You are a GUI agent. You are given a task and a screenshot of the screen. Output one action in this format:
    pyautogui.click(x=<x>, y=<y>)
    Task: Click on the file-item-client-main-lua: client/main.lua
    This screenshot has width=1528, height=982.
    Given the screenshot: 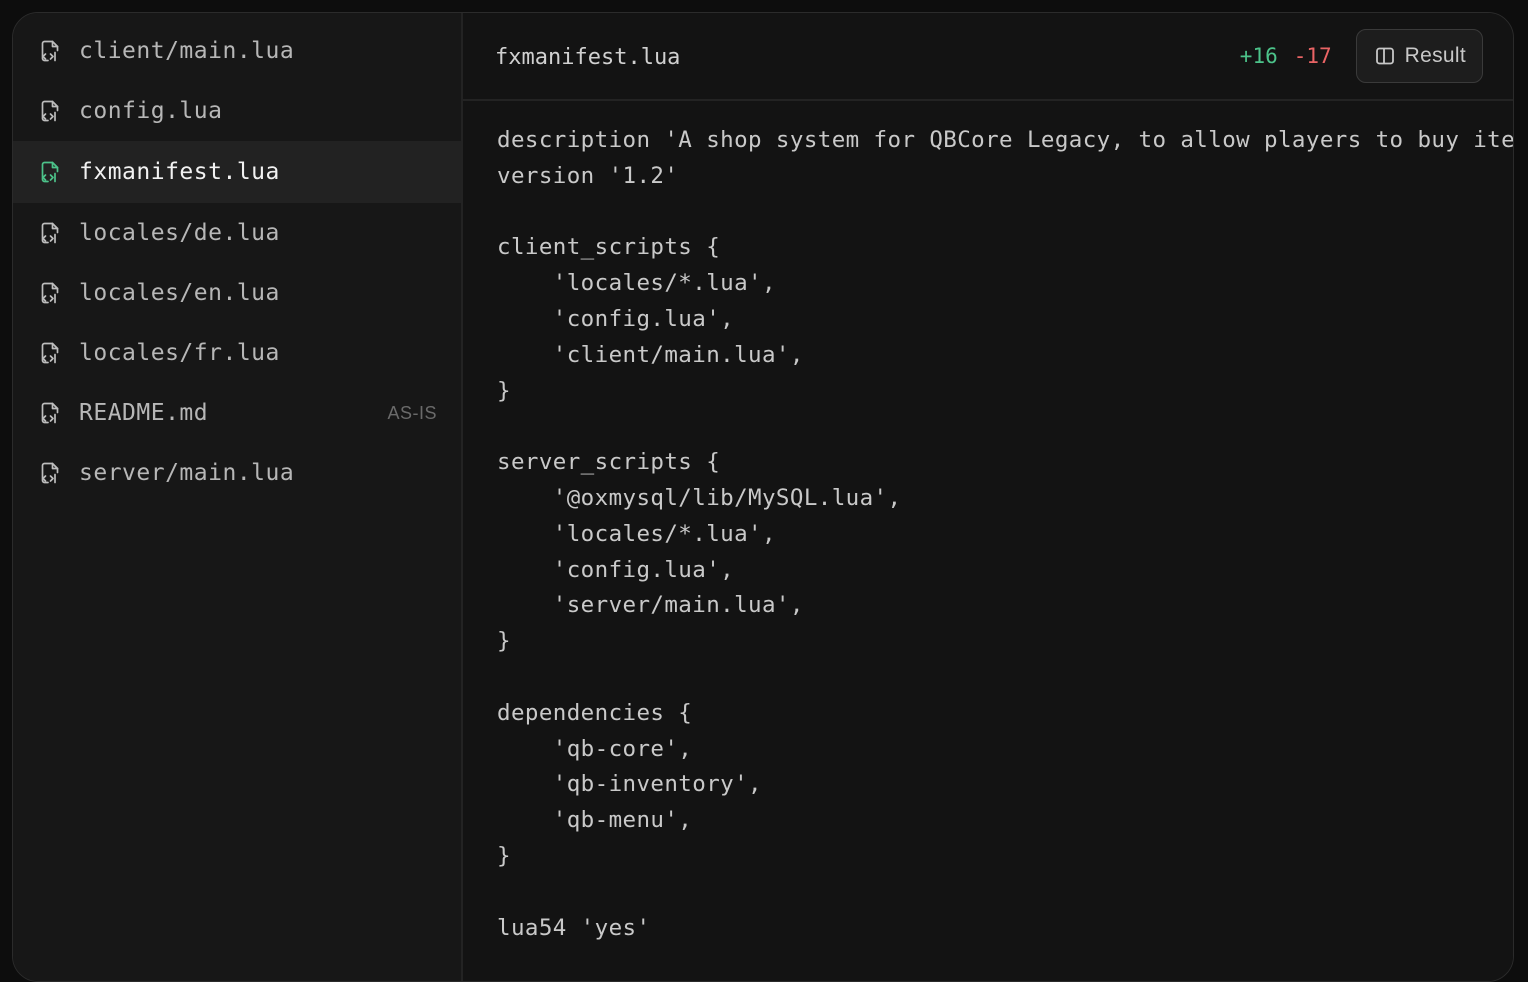 What is the action you would take?
    pyautogui.click(x=237, y=51)
    